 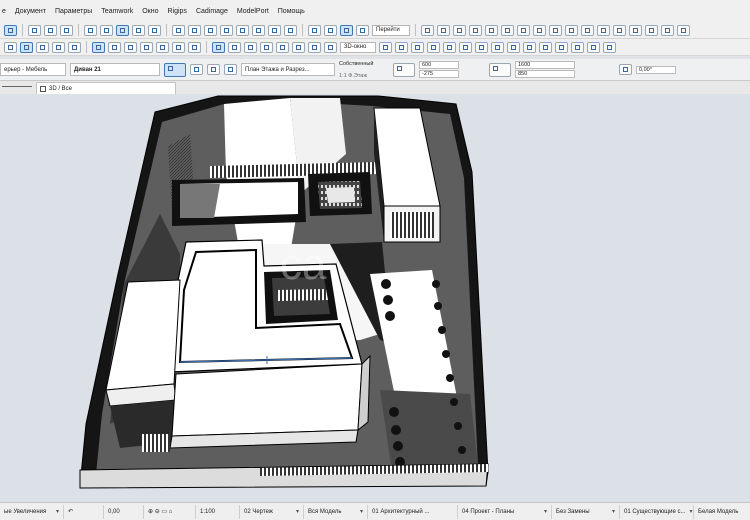 I want to click on pen-icon, so click(x=178, y=30).